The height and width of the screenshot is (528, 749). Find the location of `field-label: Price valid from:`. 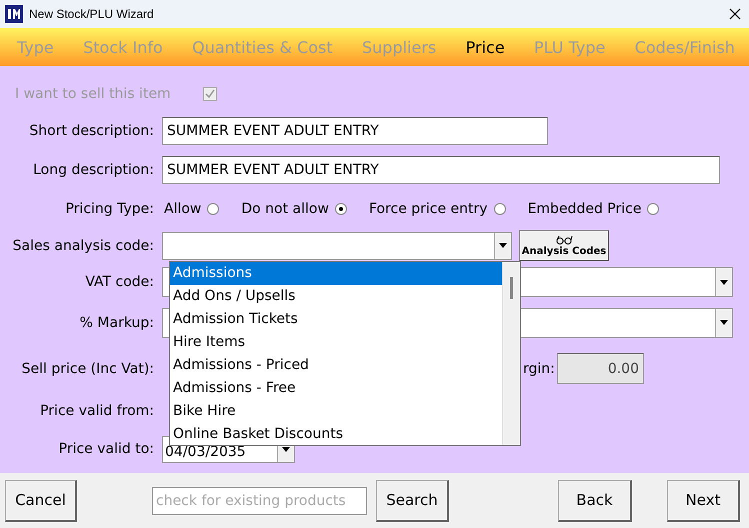

field-label: Price valid from: is located at coordinates (97, 411).